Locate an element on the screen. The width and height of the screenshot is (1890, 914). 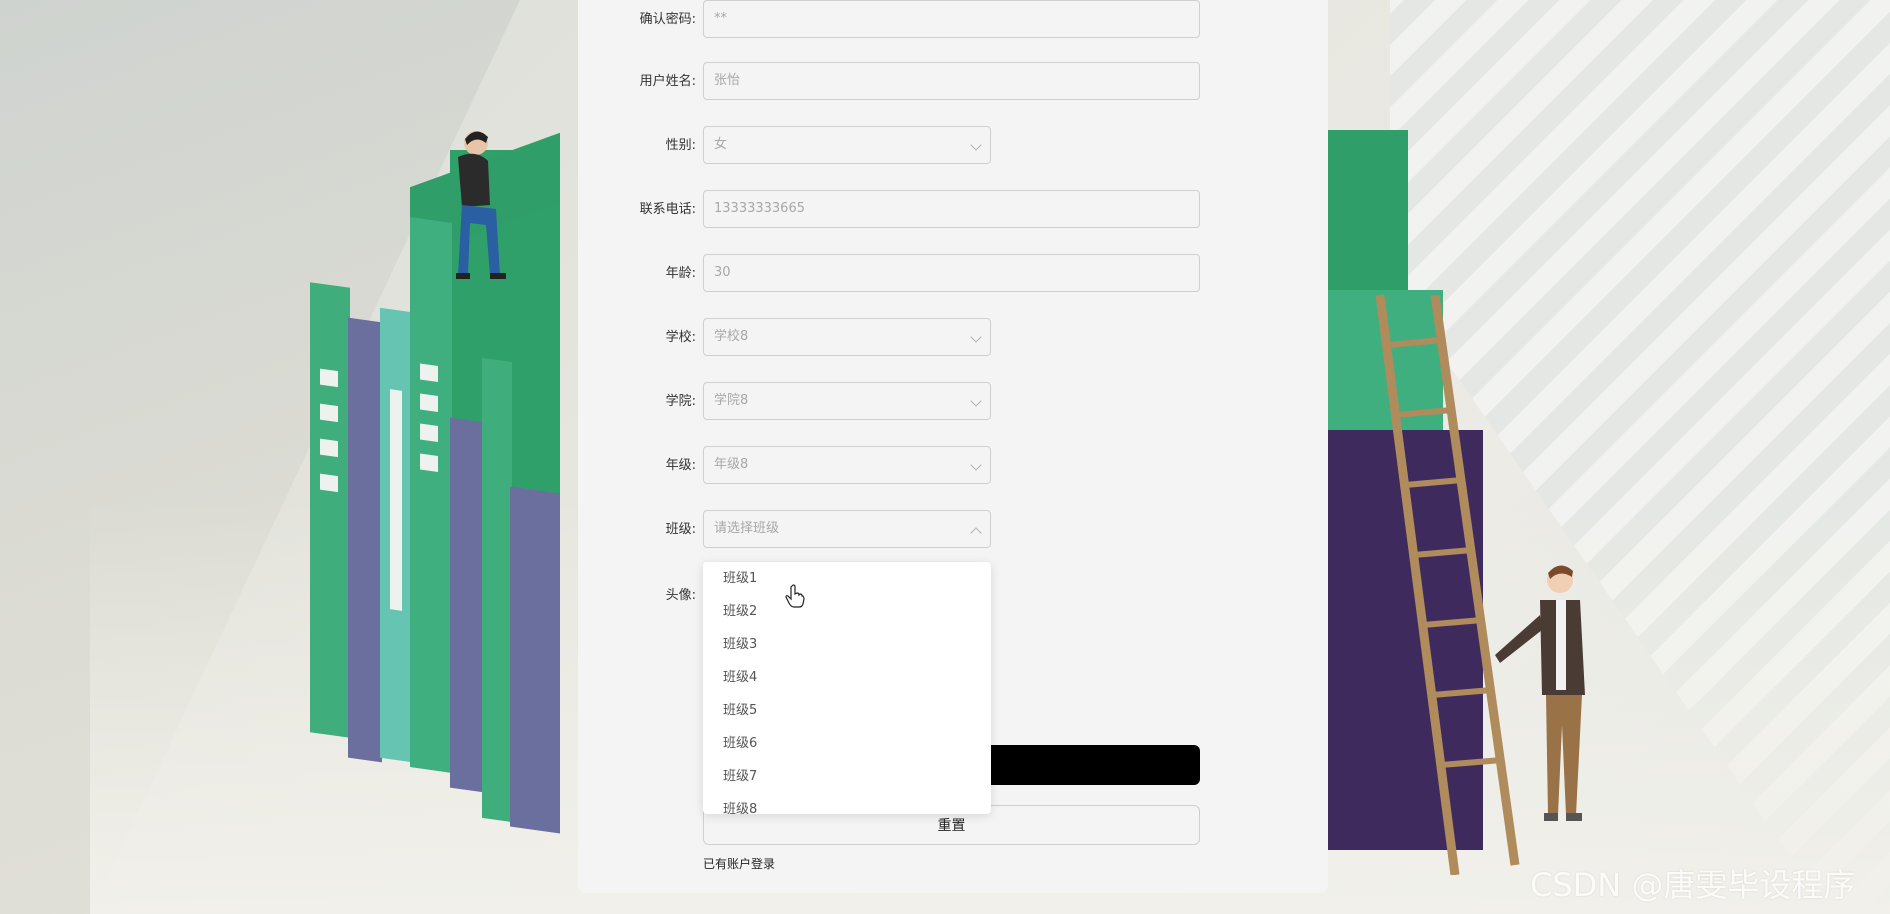
age-input: 30 is located at coordinates (951, 273).